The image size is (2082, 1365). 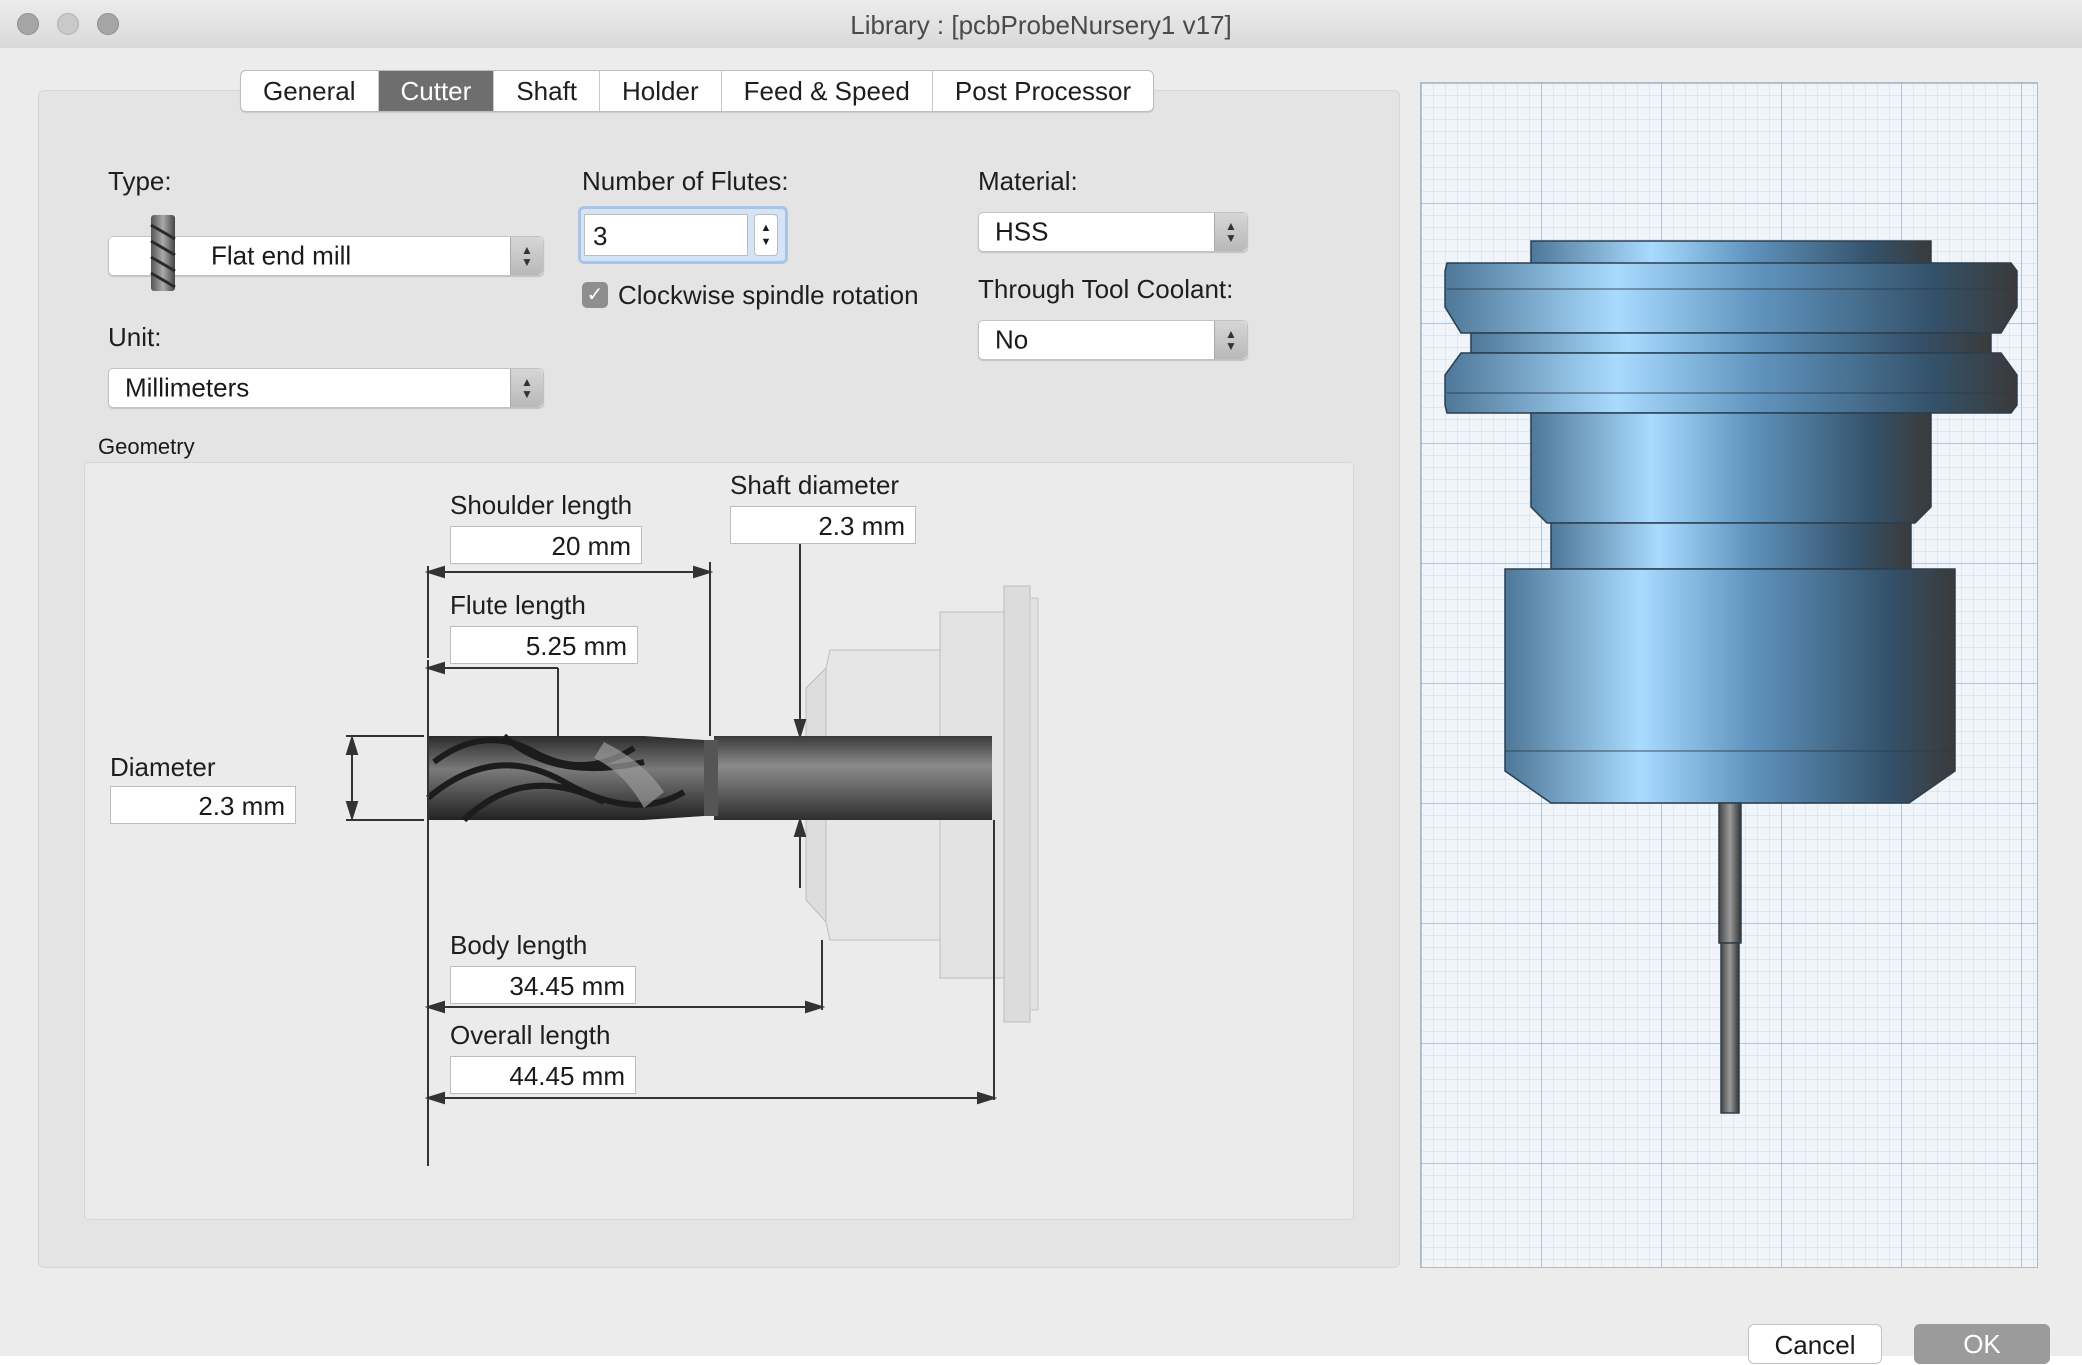 I want to click on shaft-diameter-field: 2.3 mm, so click(x=823, y=525).